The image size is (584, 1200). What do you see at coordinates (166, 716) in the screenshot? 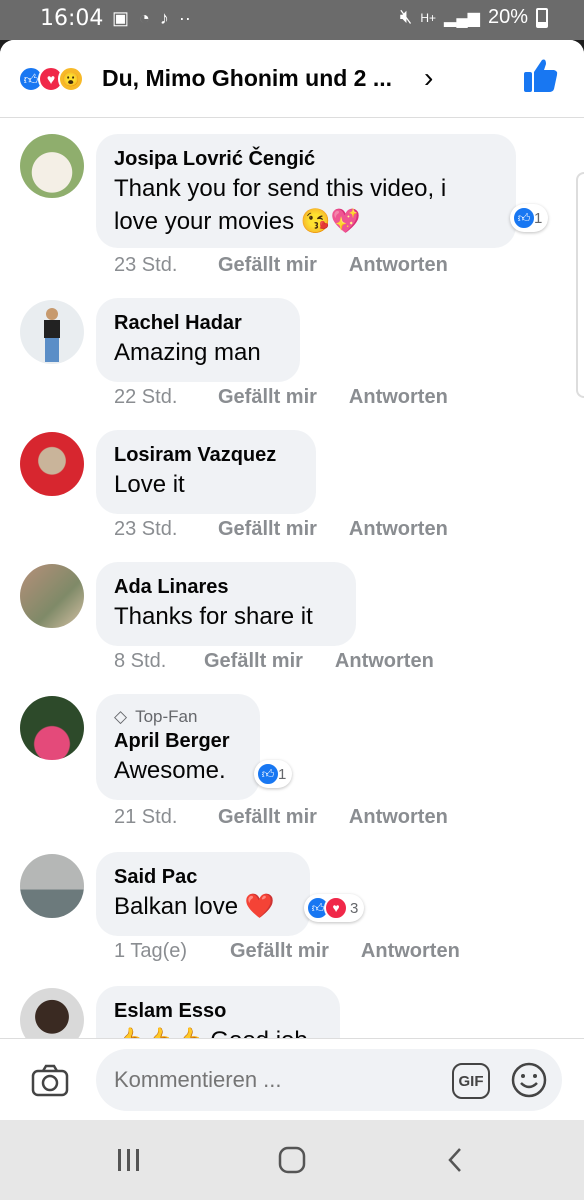
I see `top-fan-label: Top-Fan` at bounding box center [166, 716].